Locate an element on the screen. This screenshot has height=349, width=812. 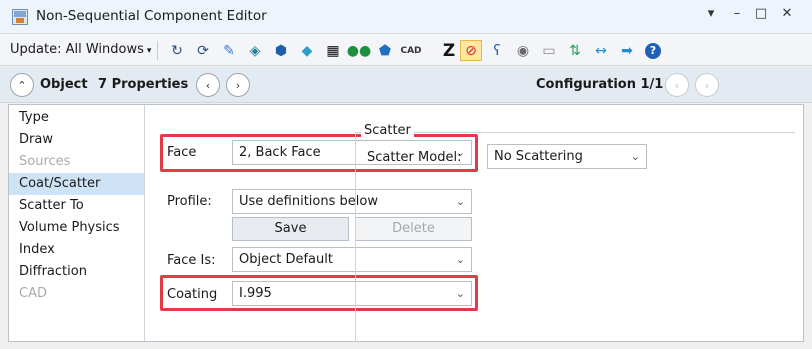
toggle-button: ◉ is located at coordinates (523, 50).